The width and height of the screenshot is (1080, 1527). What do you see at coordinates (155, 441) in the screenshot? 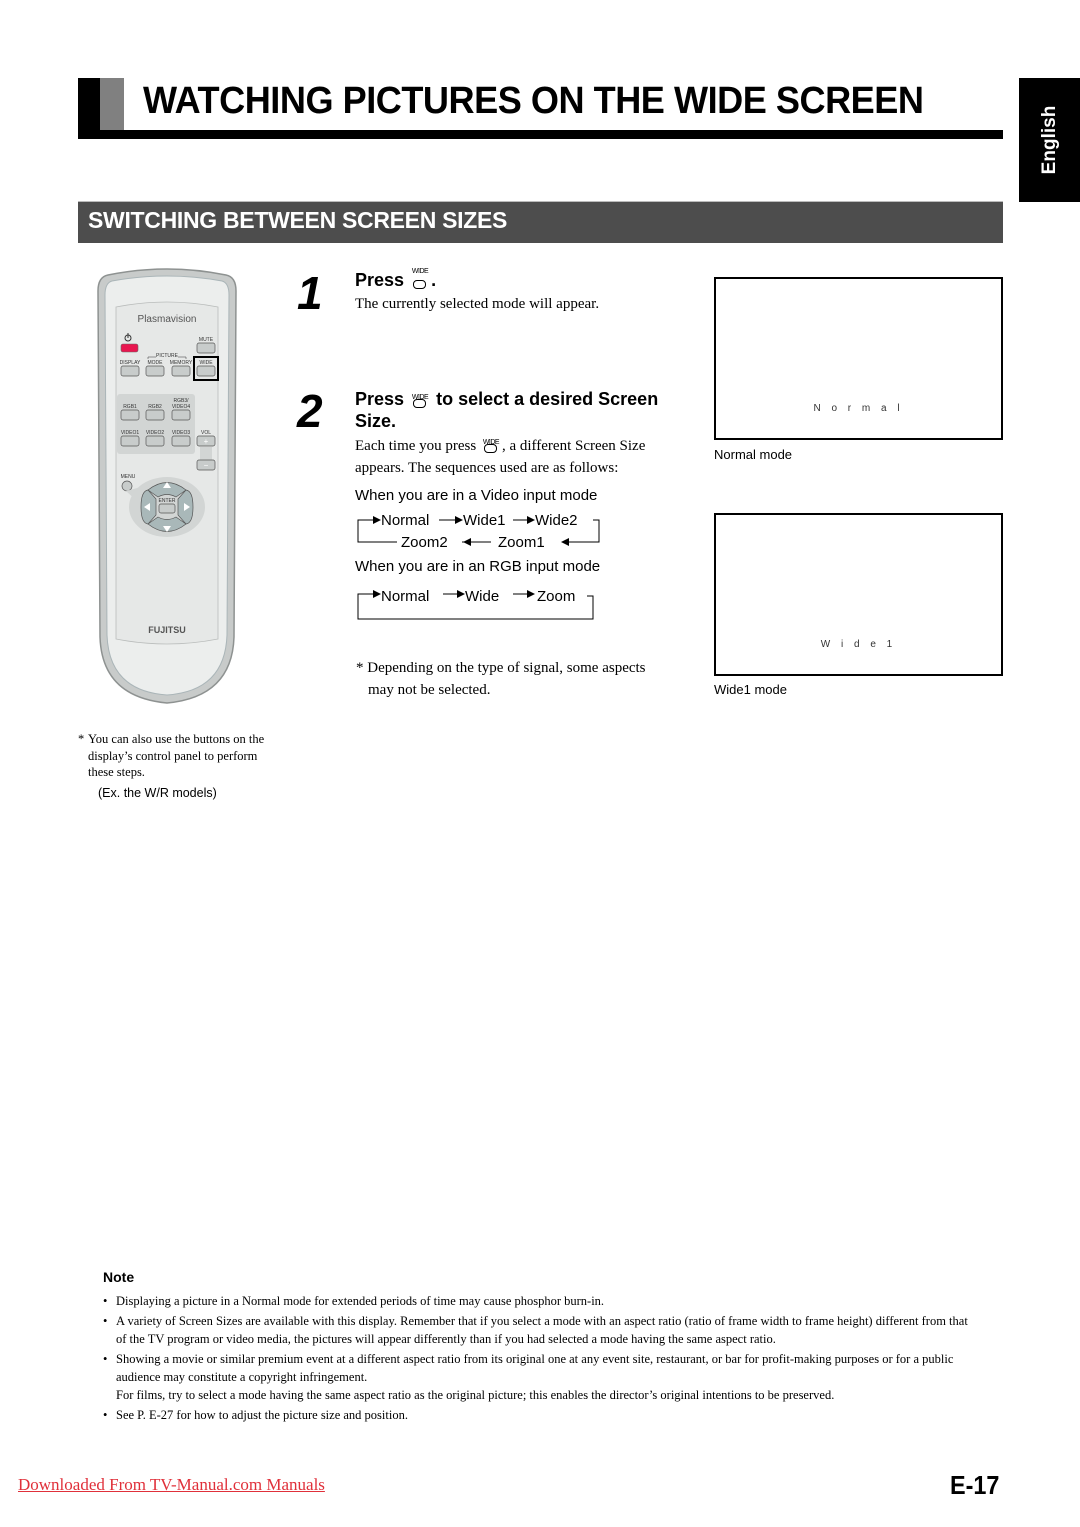
I see `video2-button` at bounding box center [155, 441].